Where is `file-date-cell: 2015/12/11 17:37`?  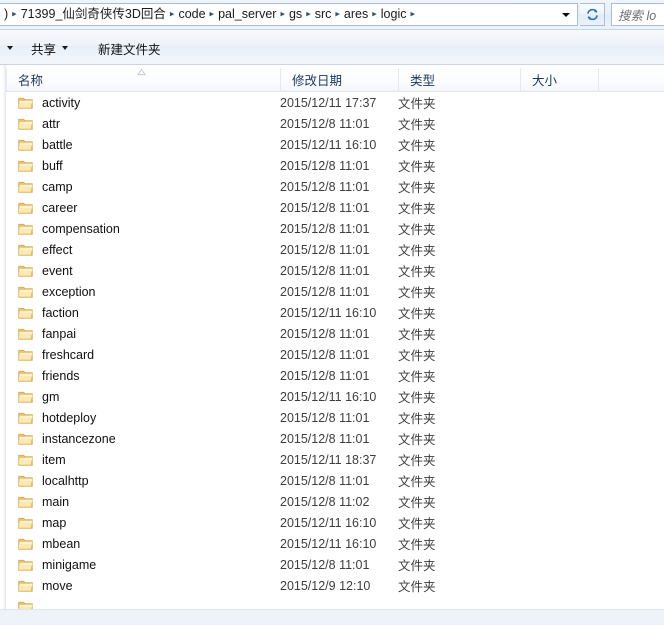
file-date-cell: 2015/12/11 17:37 is located at coordinates (328, 102).